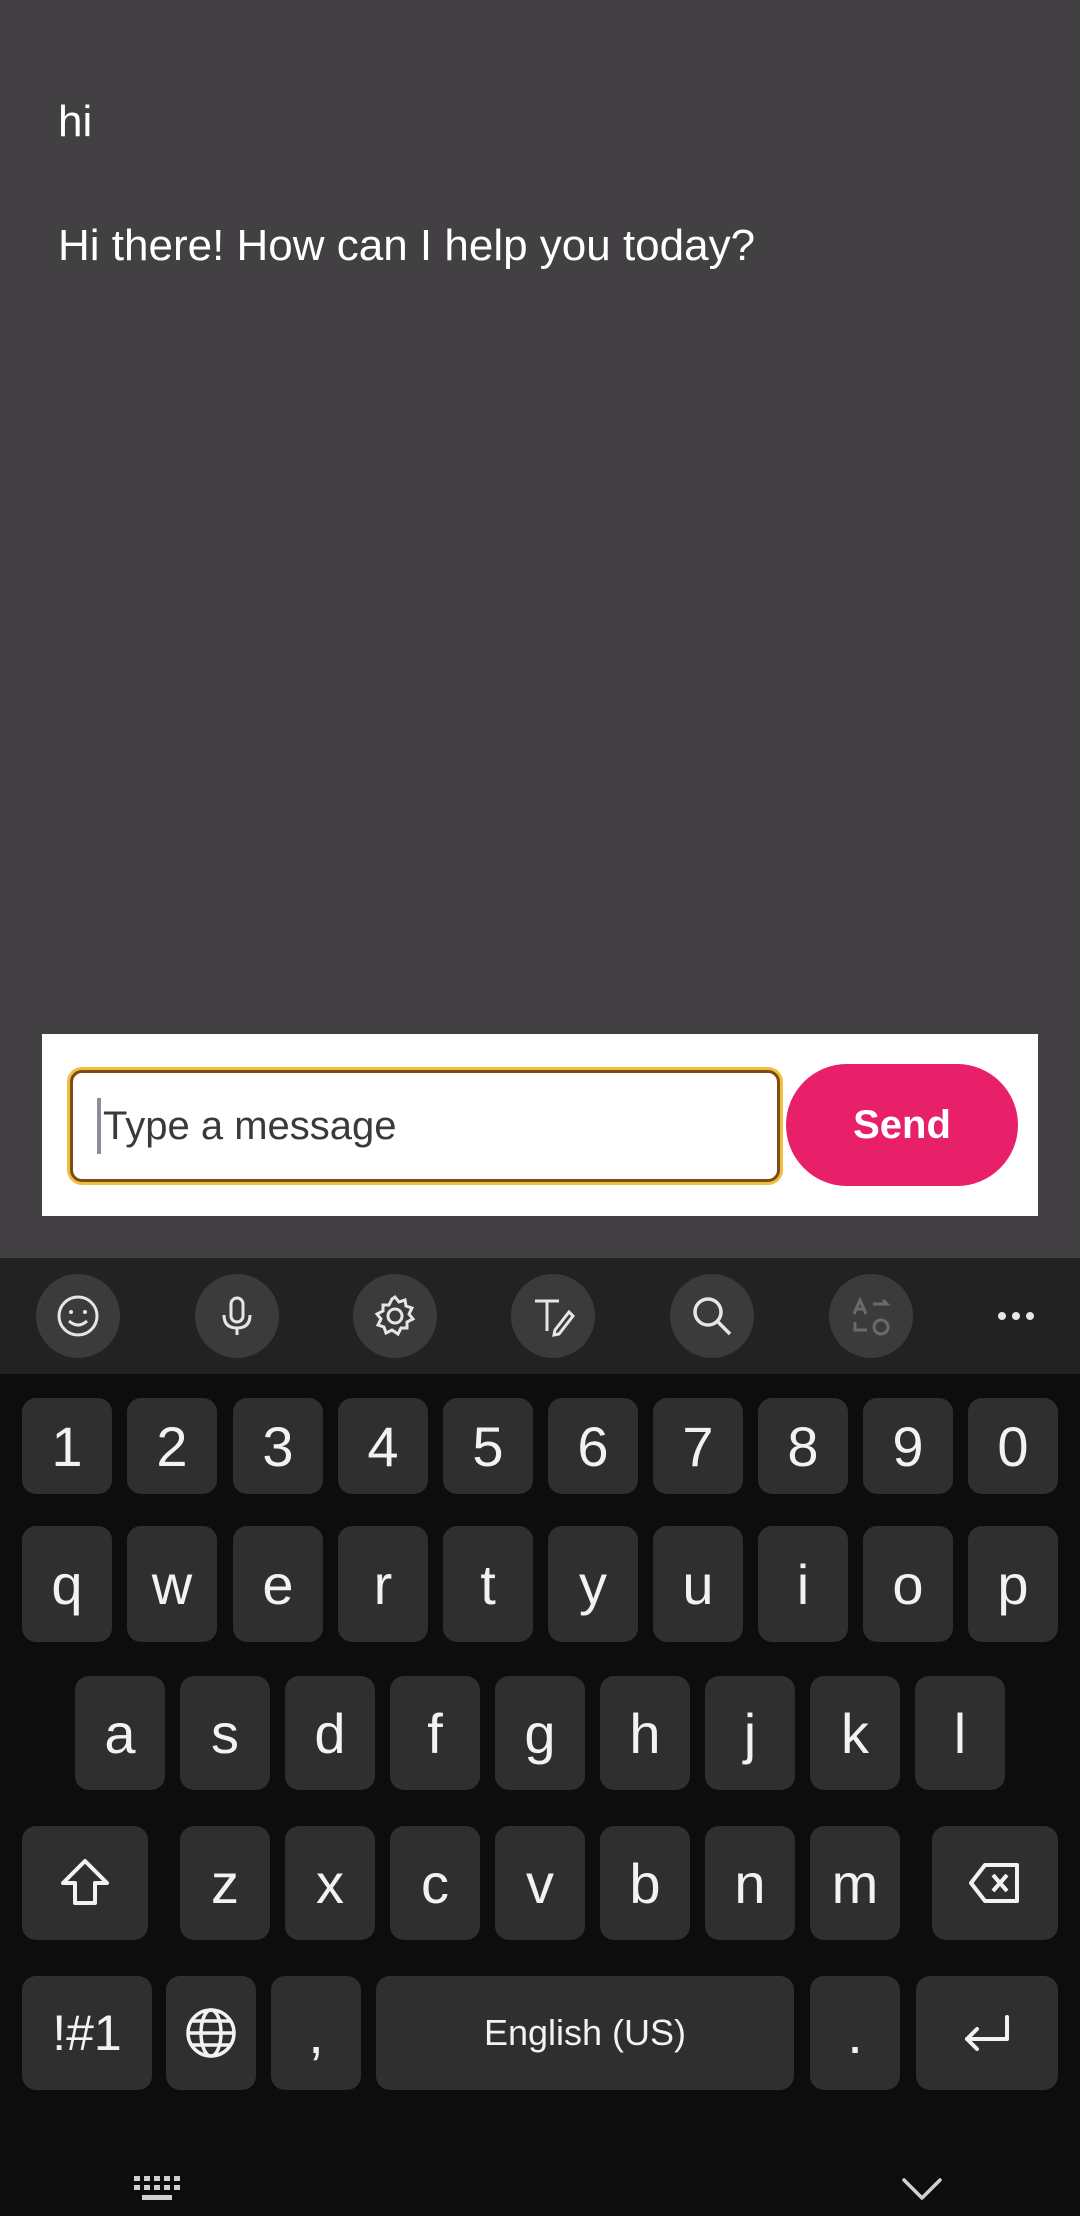 The image size is (1080, 2216). What do you see at coordinates (488, 1584) in the screenshot?
I see `key-t: t` at bounding box center [488, 1584].